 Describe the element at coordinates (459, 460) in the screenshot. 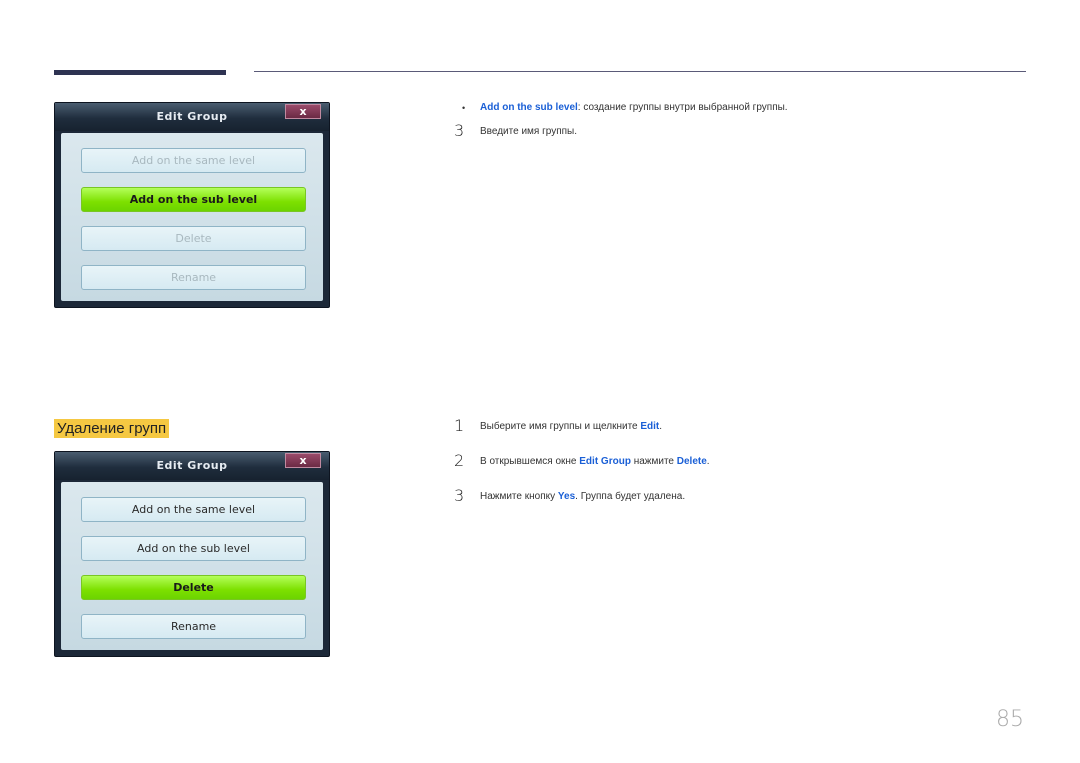

I see `step-number: 2` at that location.